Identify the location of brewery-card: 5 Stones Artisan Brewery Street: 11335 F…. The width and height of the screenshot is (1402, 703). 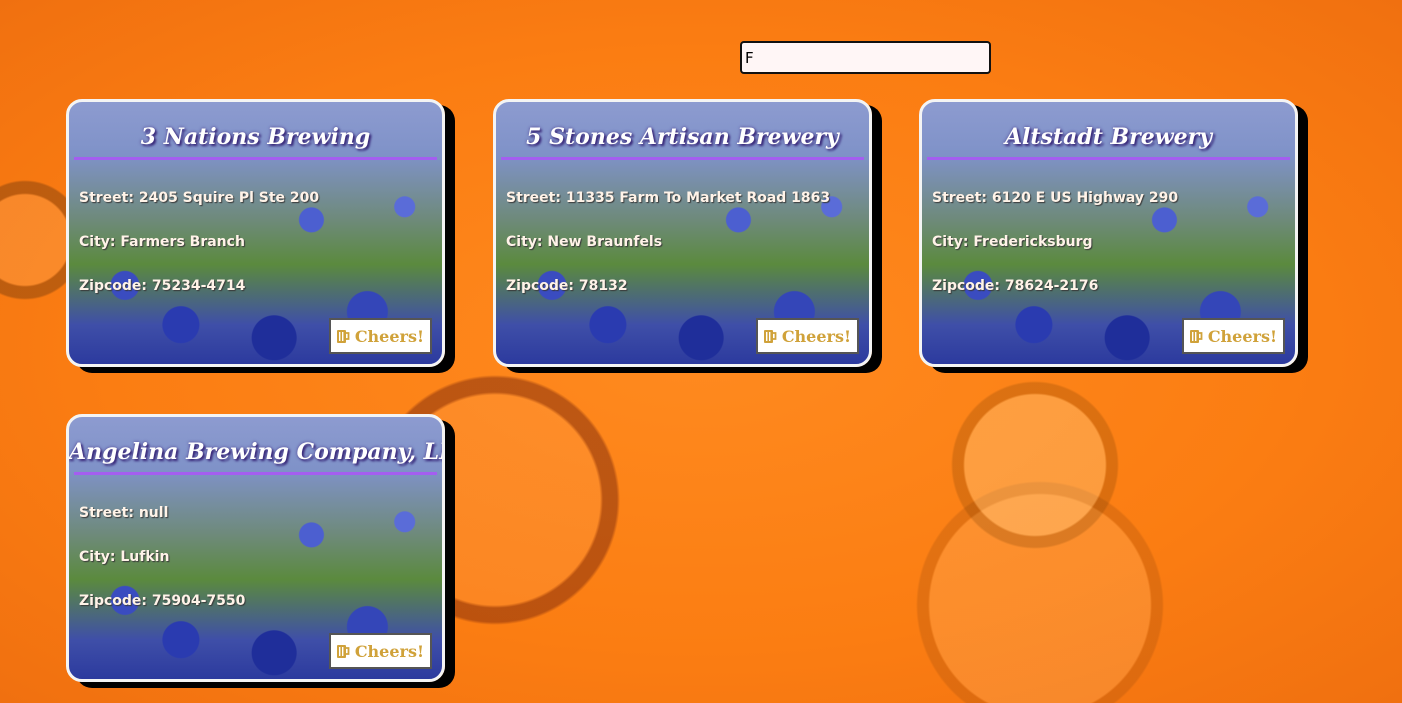
(682, 233).